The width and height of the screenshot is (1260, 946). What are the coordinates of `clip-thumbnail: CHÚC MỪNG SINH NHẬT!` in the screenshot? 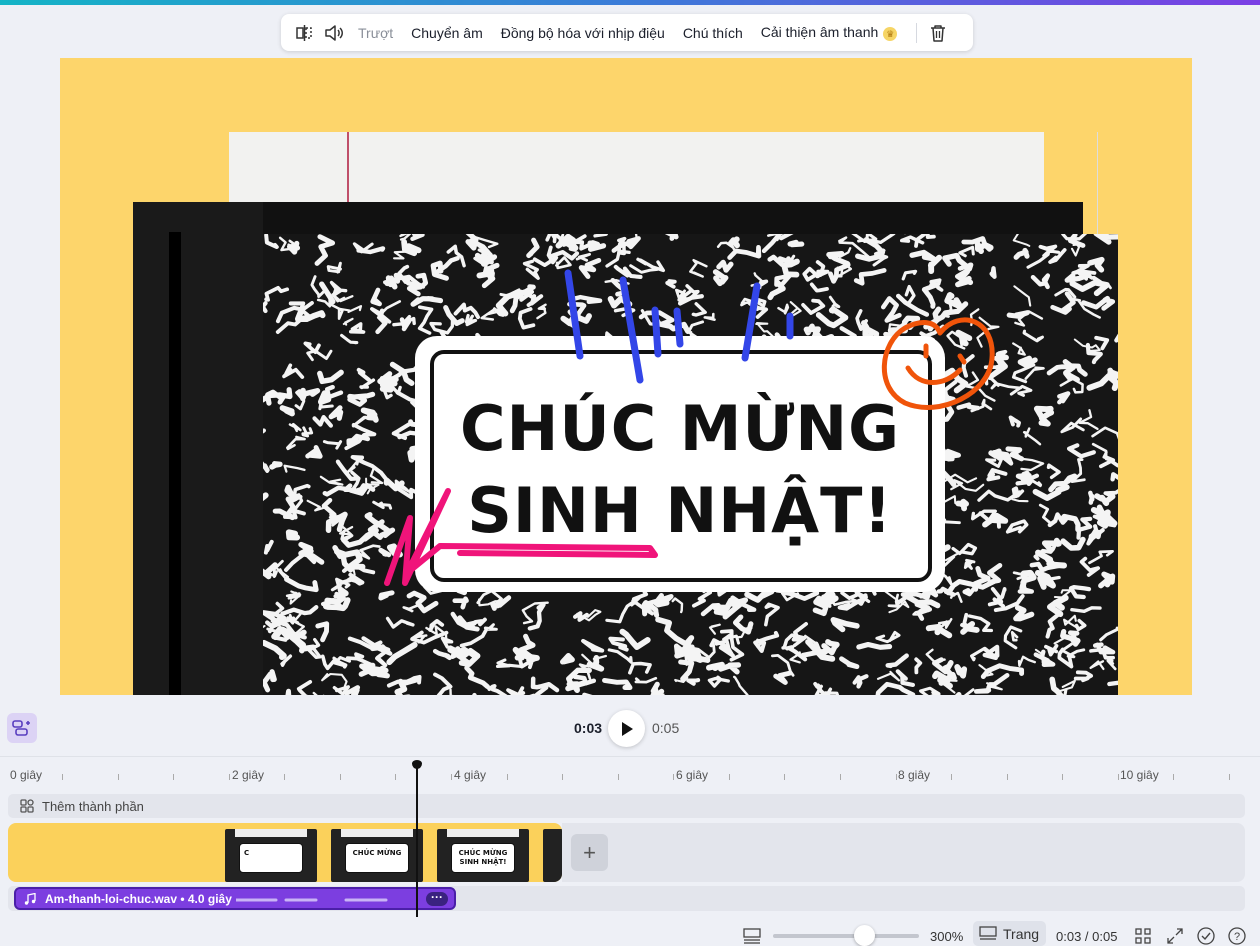 It's located at (483, 855).